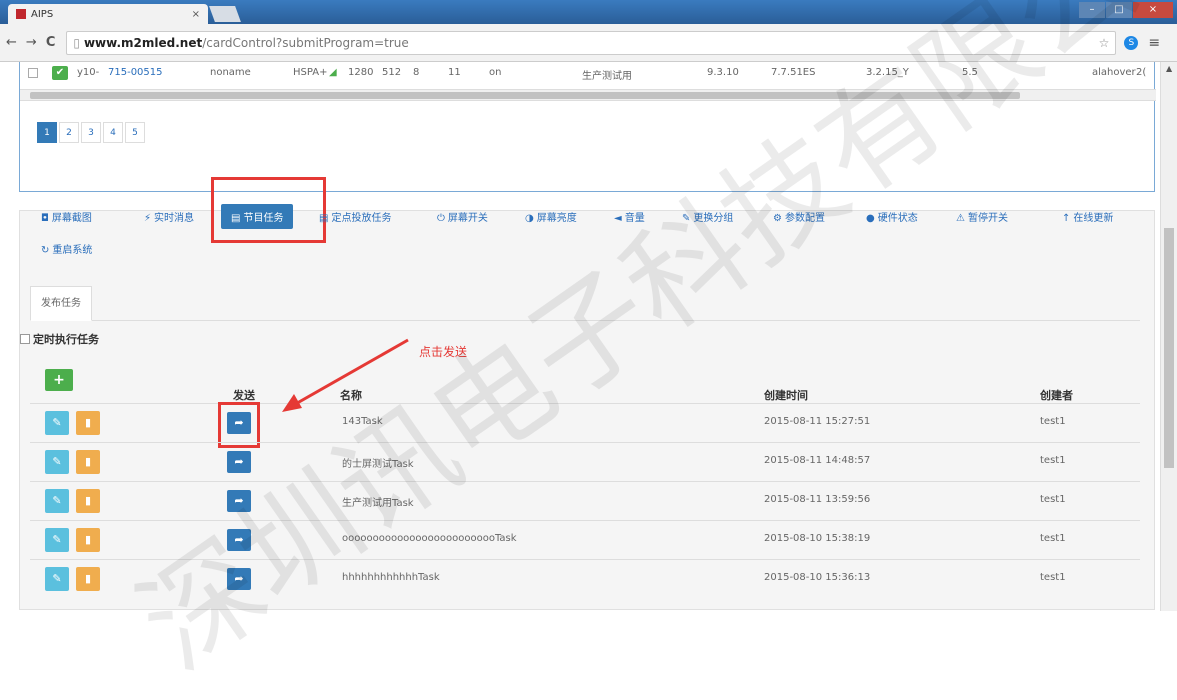  Describe the element at coordinates (333, 72) in the screenshot. I see `signal-icon: ◢` at that location.